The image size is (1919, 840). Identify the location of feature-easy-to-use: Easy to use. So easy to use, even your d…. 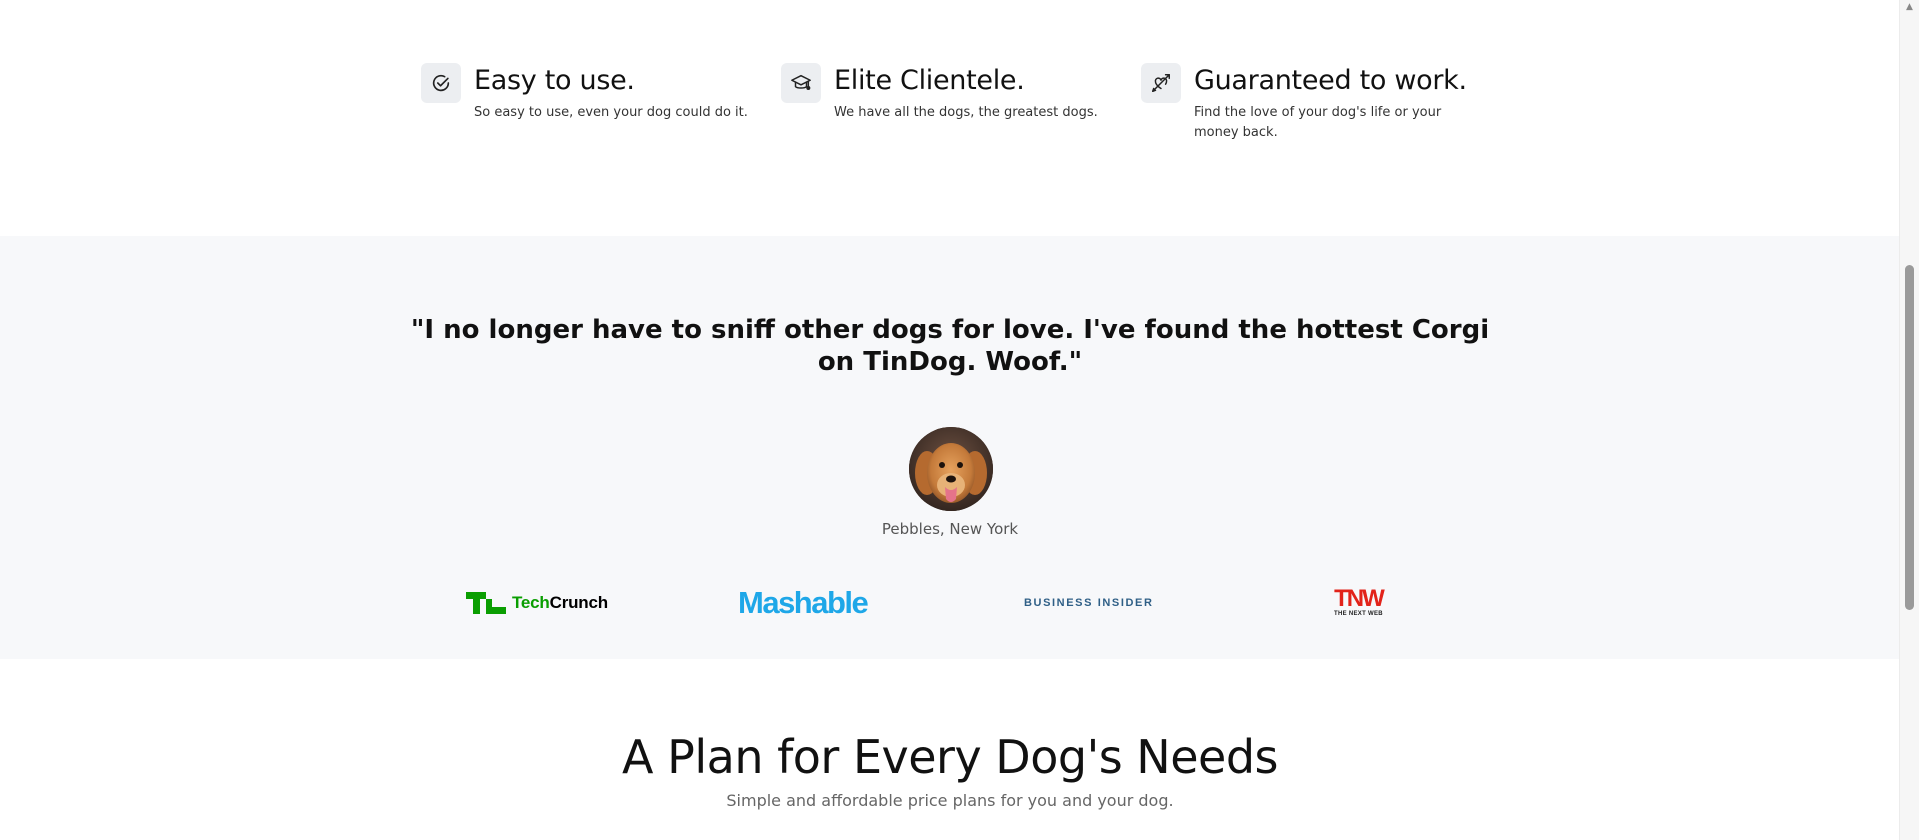
(592, 93).